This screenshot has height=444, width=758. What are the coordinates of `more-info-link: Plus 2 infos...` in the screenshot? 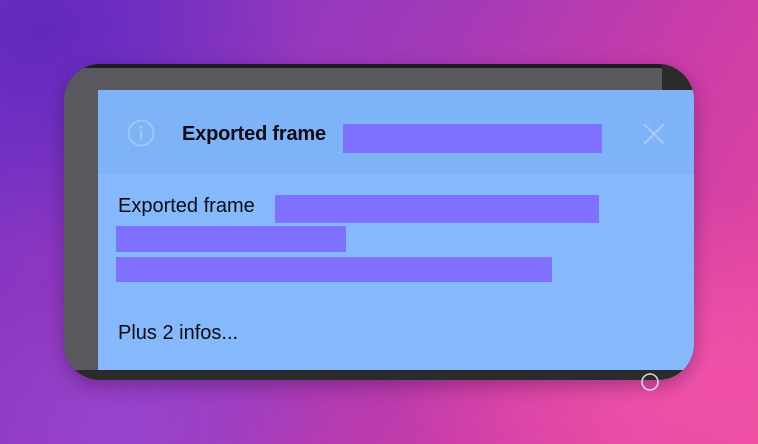 It's located at (178, 333).